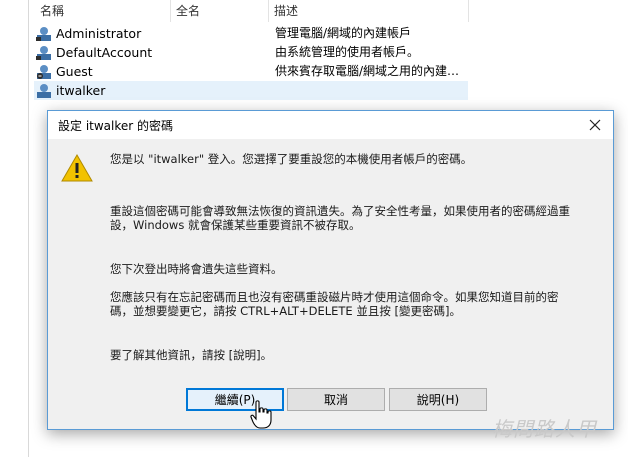 The image size is (628, 457). I want to click on user-name: Administrator, so click(99, 33).